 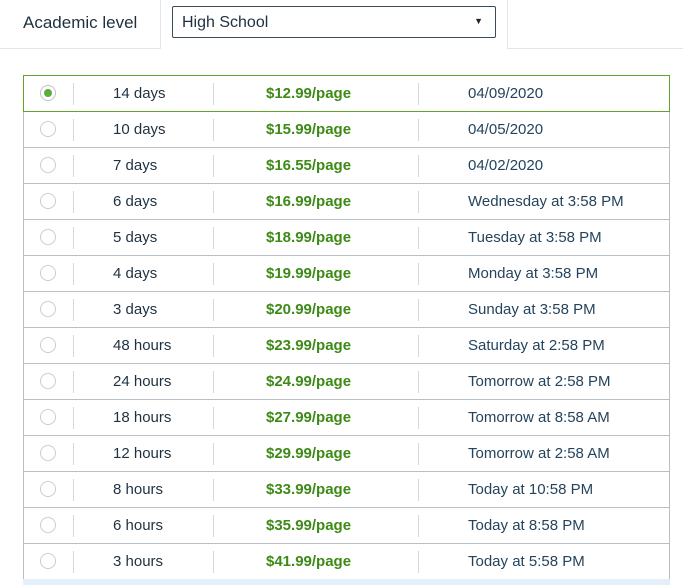 What do you see at coordinates (531, 489) in the screenshot?
I see `due-date-label: Today at 10:58 PM` at bounding box center [531, 489].